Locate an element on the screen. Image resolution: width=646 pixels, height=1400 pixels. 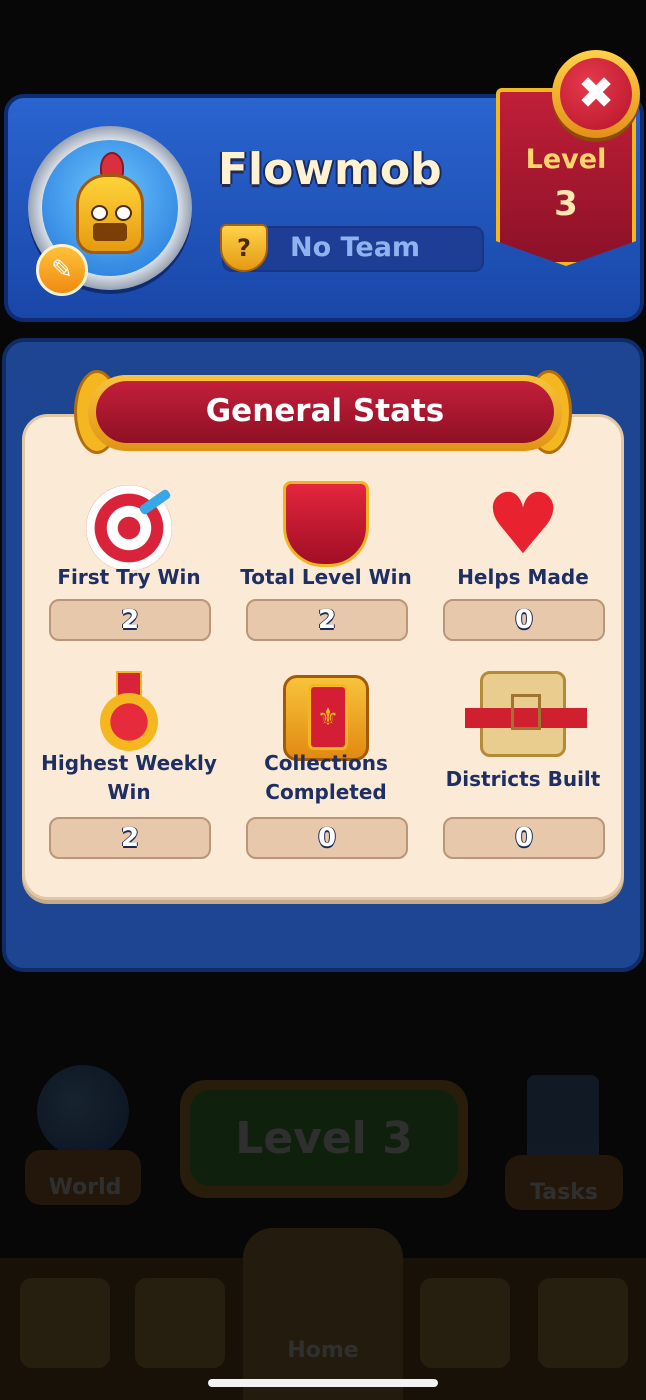
play-level-label: Level 3 is located at coordinates (324, 1138).